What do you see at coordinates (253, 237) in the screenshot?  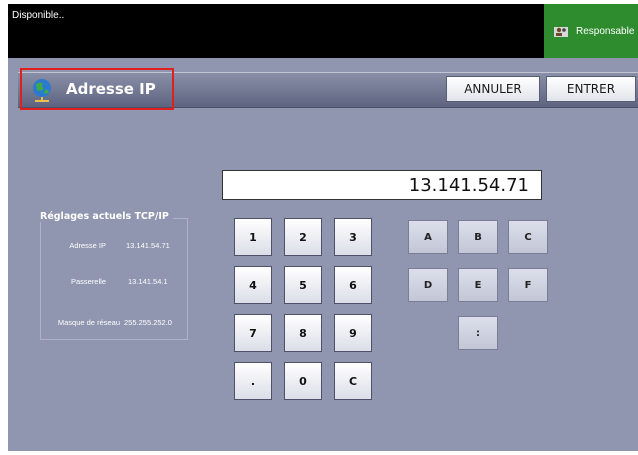 I see `key-1: 1` at bounding box center [253, 237].